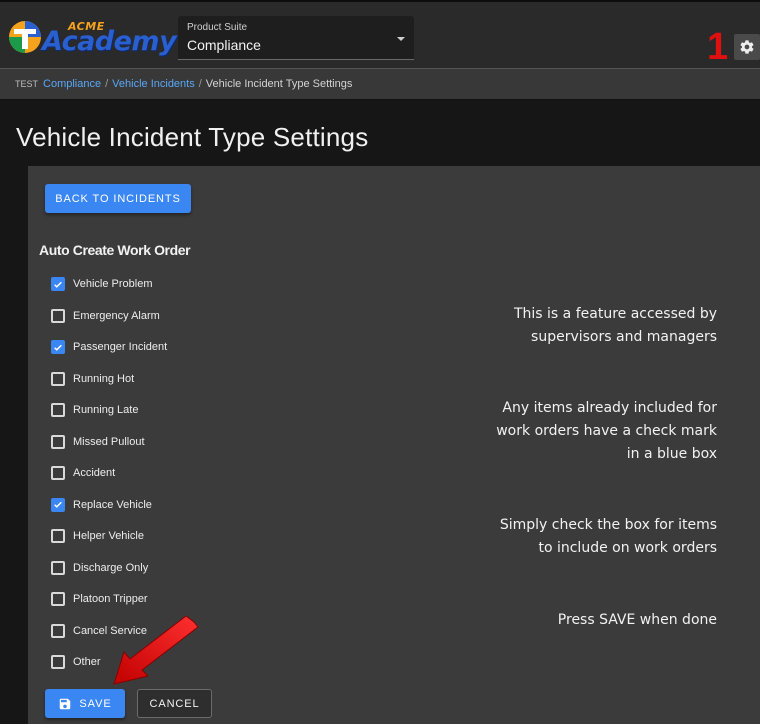  Describe the element at coordinates (609, 408) in the screenshot. I see `annotation-line: Any items already included for` at that location.